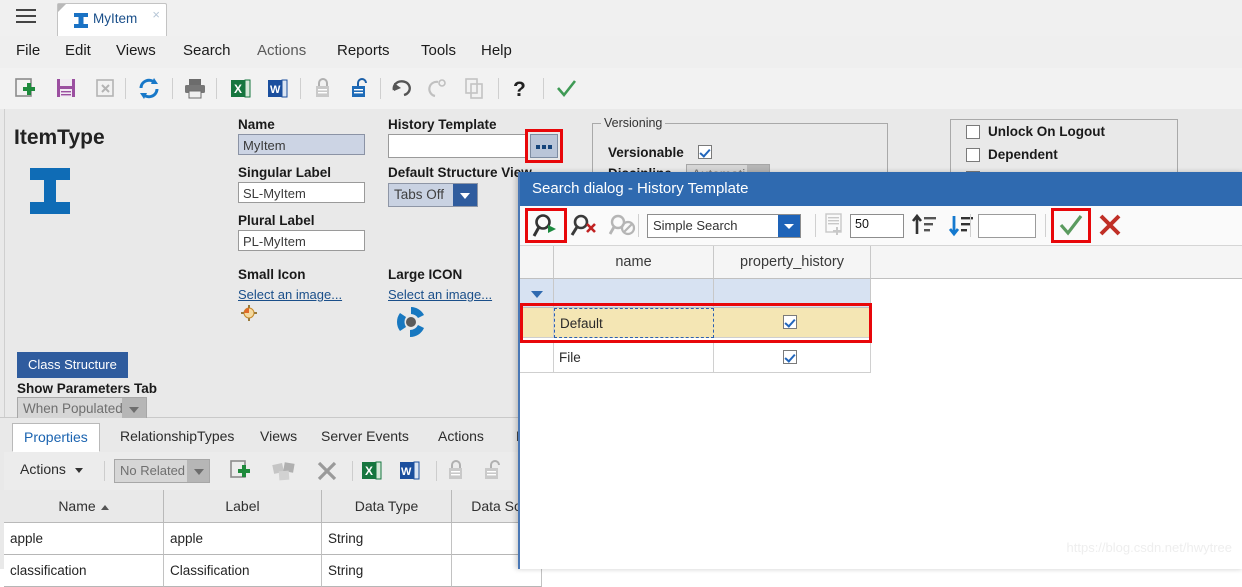 The width and height of the screenshot is (1242, 587). Describe the element at coordinates (567, 88) in the screenshot. I see `done-icon` at that location.